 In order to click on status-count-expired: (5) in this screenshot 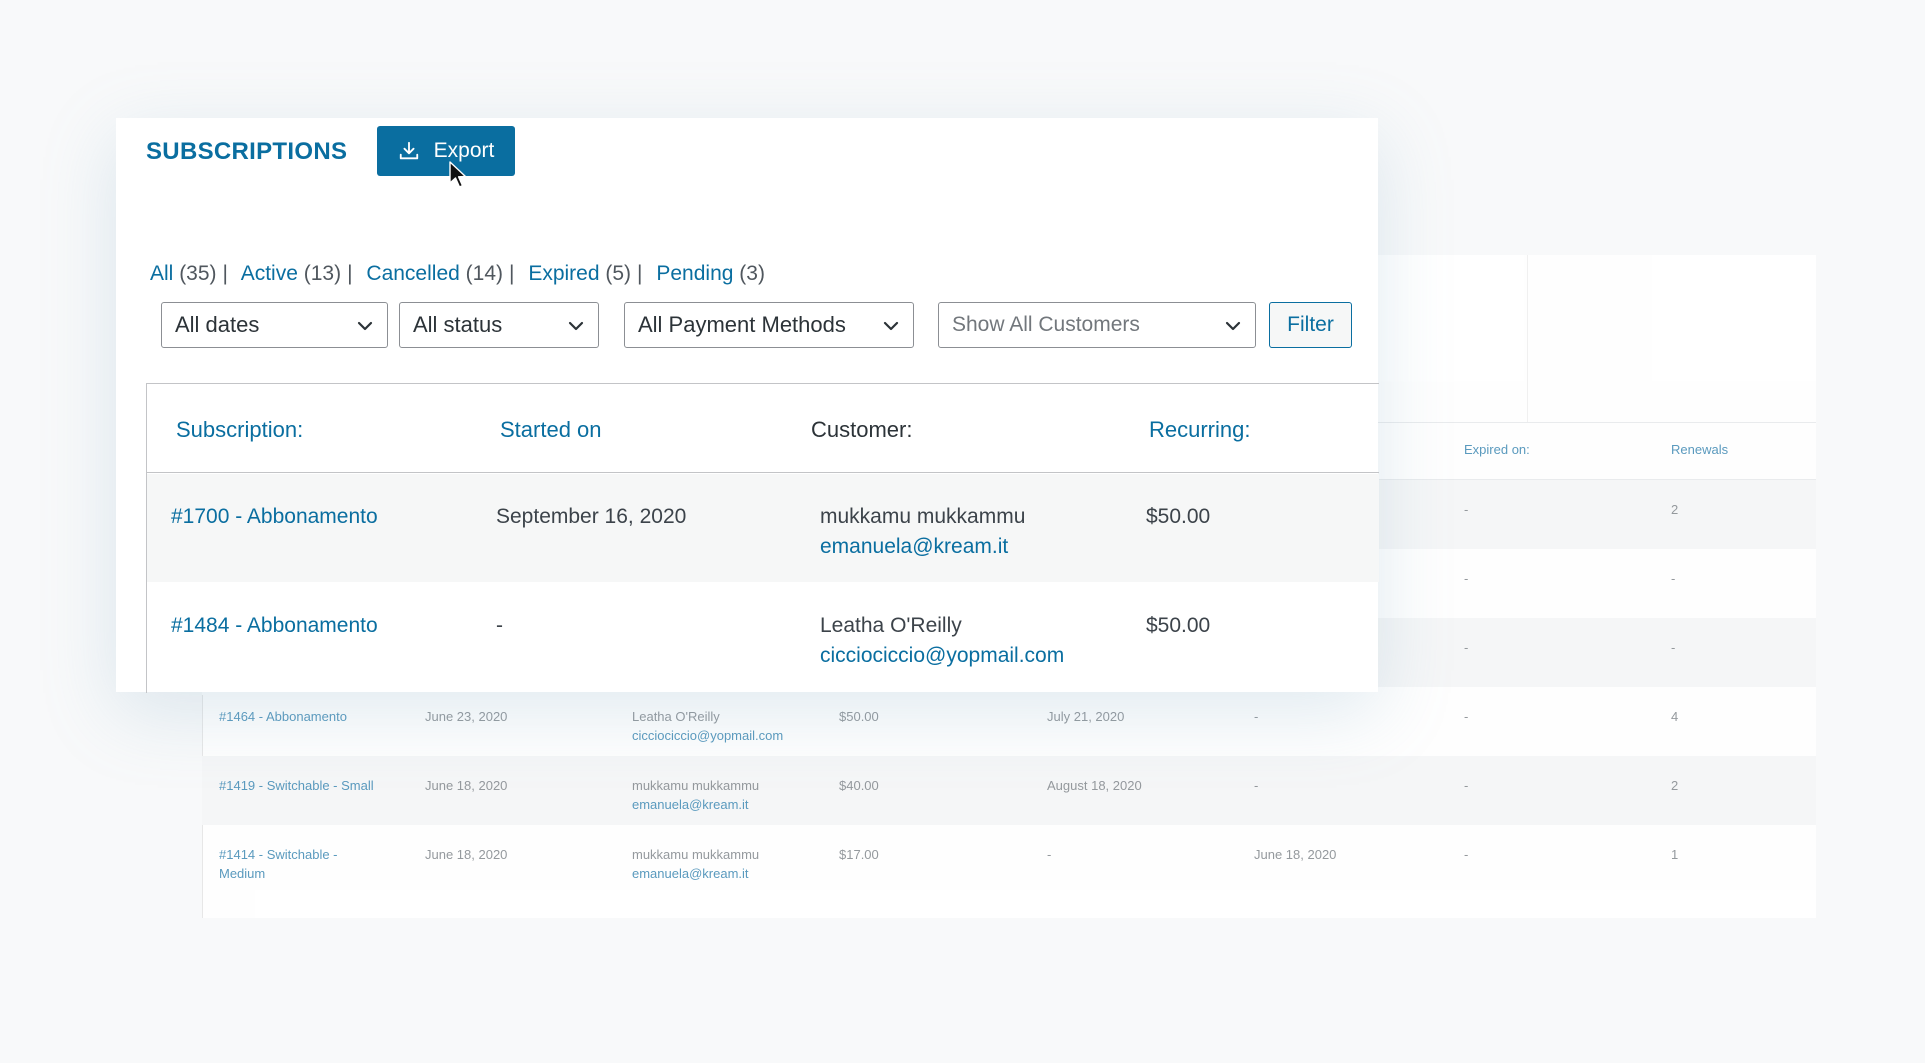, I will do `click(618, 273)`.